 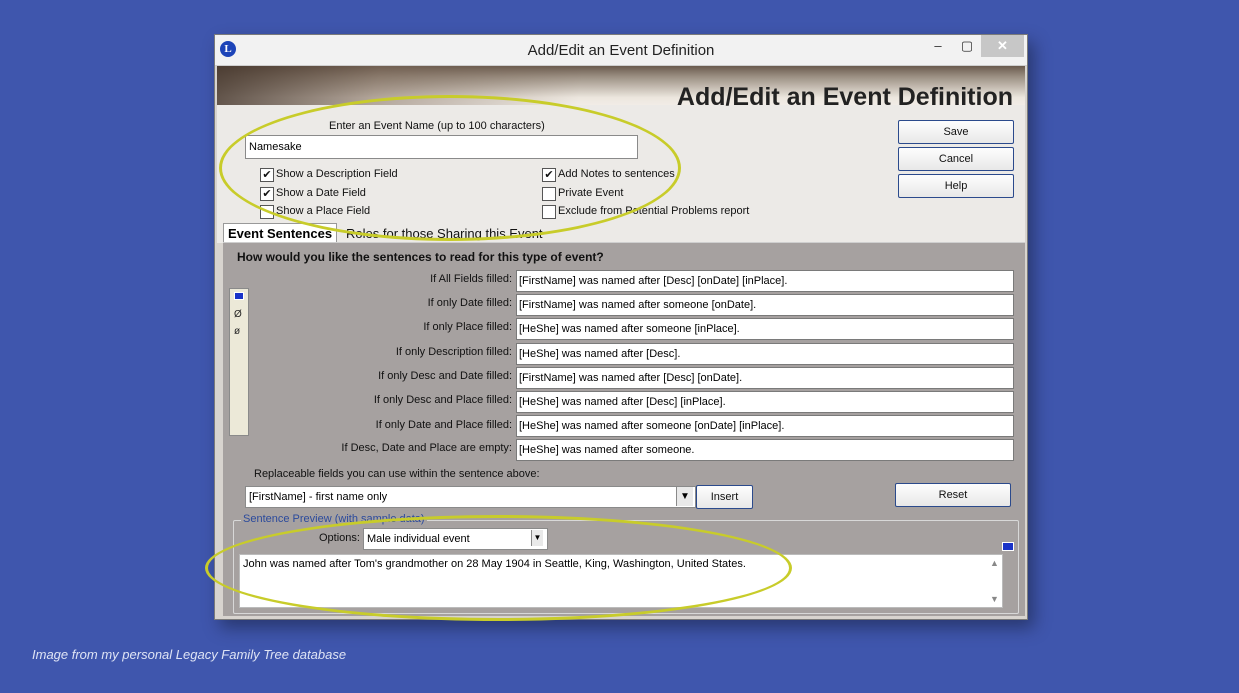 What do you see at coordinates (334, 519) in the screenshot?
I see `sentence-preview-legend: Sentence Preview (with sample data)` at bounding box center [334, 519].